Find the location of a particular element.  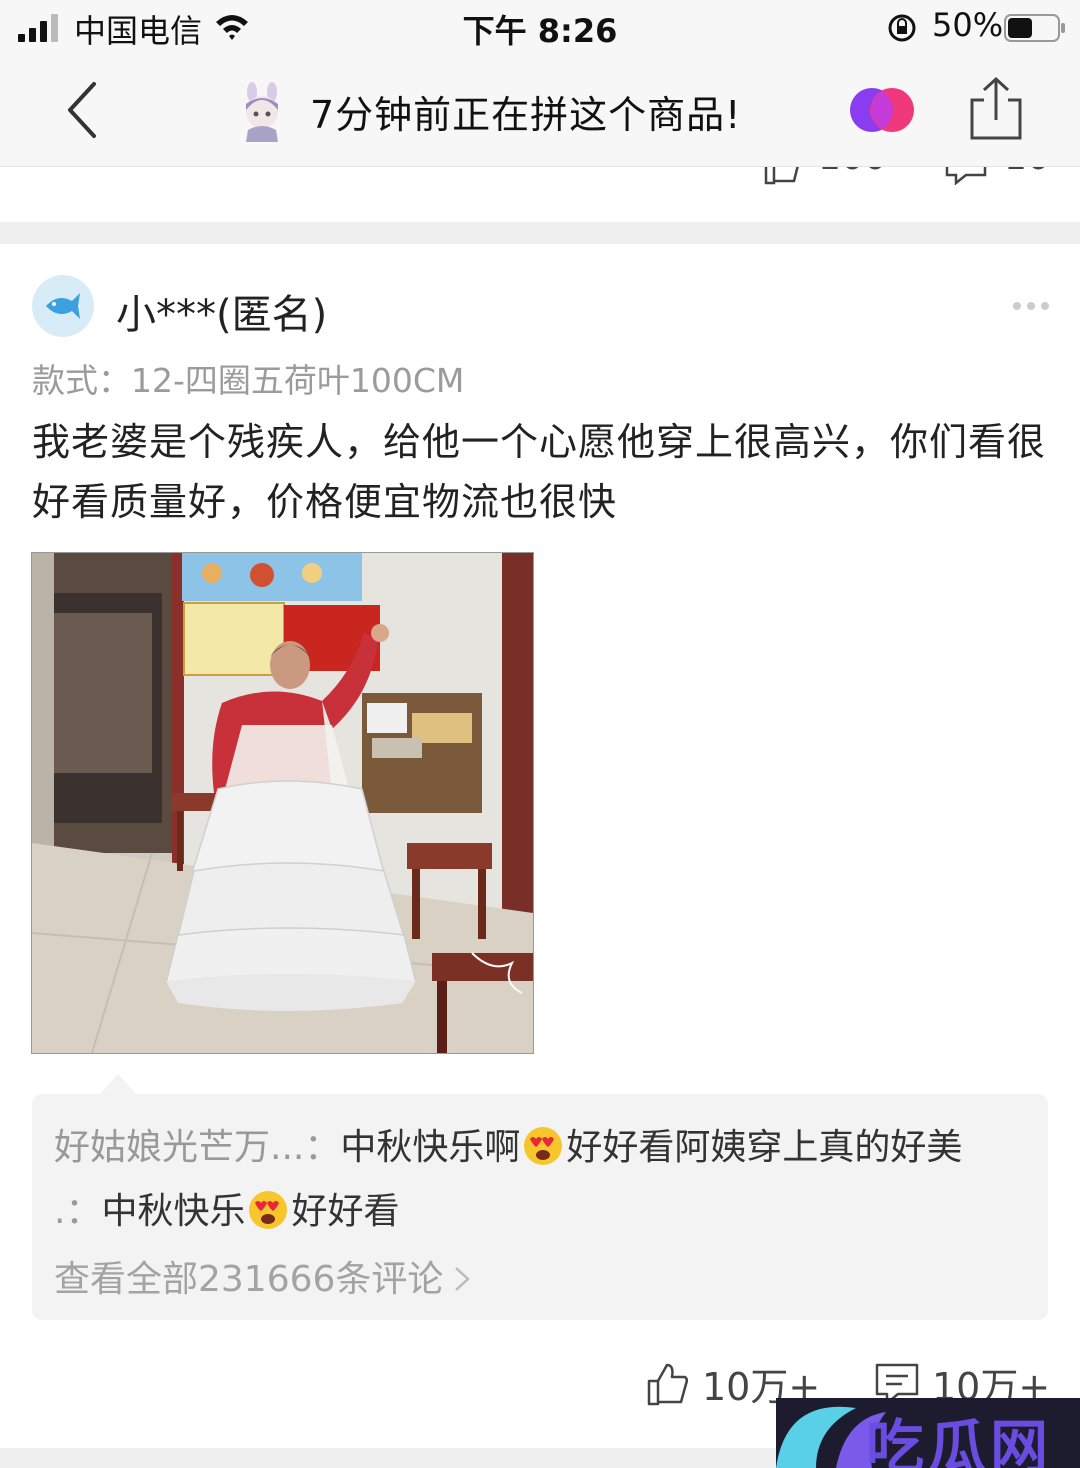

page-title: 7分钟前正在拼这个商品! is located at coordinates (526, 115).